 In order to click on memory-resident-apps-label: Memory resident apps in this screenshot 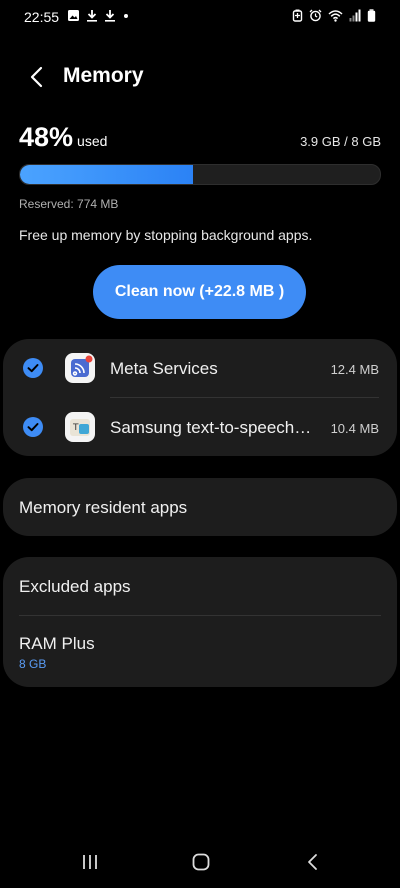, I will do `click(103, 507)`.